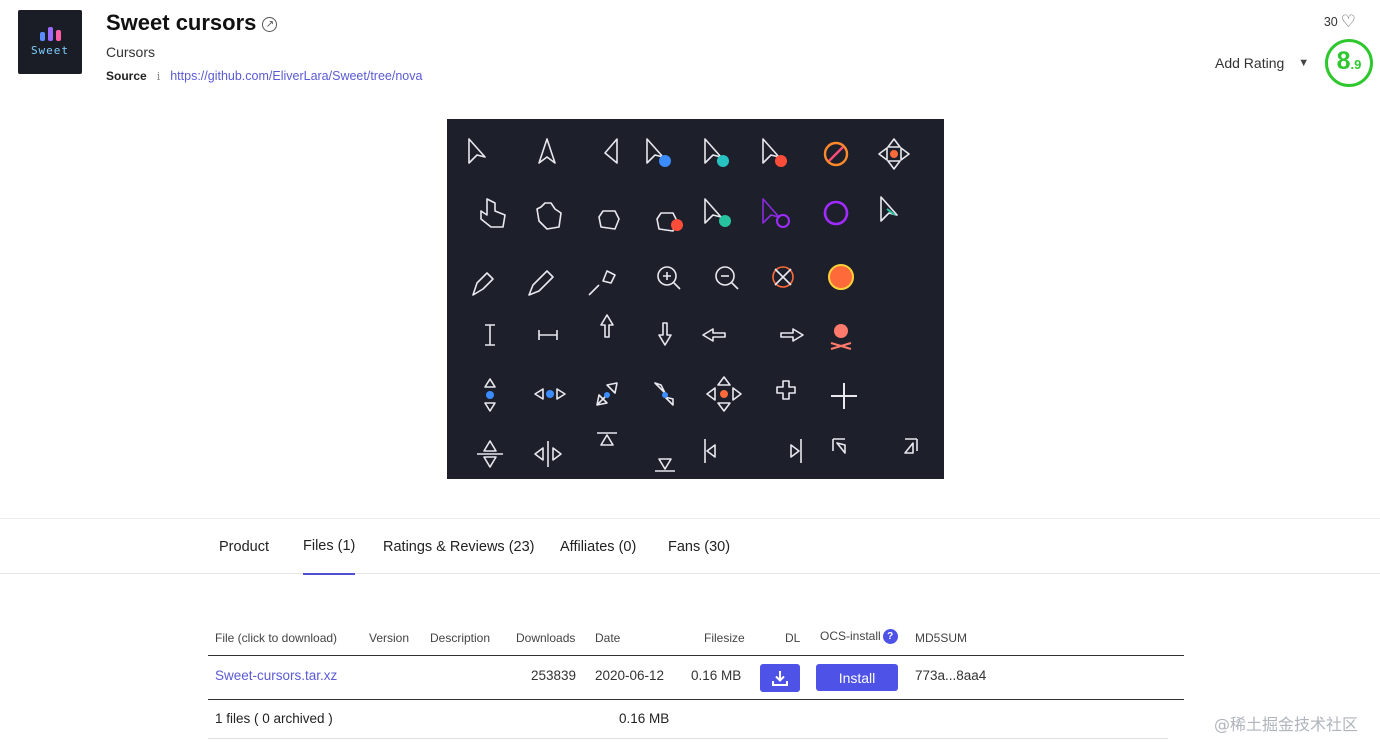 Image resolution: width=1380 pixels, height=754 pixels. I want to click on files-total-size: 0.16 MB, so click(644, 718).